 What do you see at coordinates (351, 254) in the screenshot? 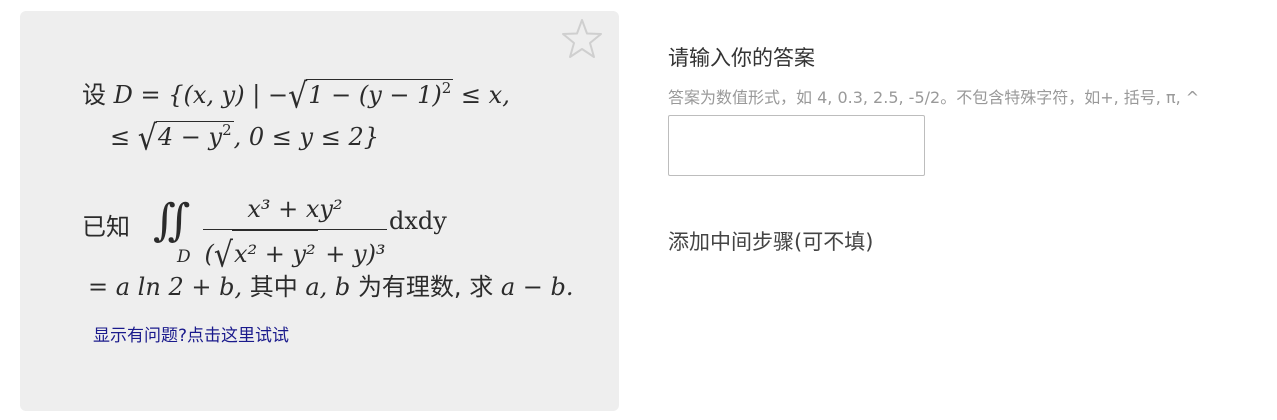
I see `den-close: + y)³` at bounding box center [351, 254].